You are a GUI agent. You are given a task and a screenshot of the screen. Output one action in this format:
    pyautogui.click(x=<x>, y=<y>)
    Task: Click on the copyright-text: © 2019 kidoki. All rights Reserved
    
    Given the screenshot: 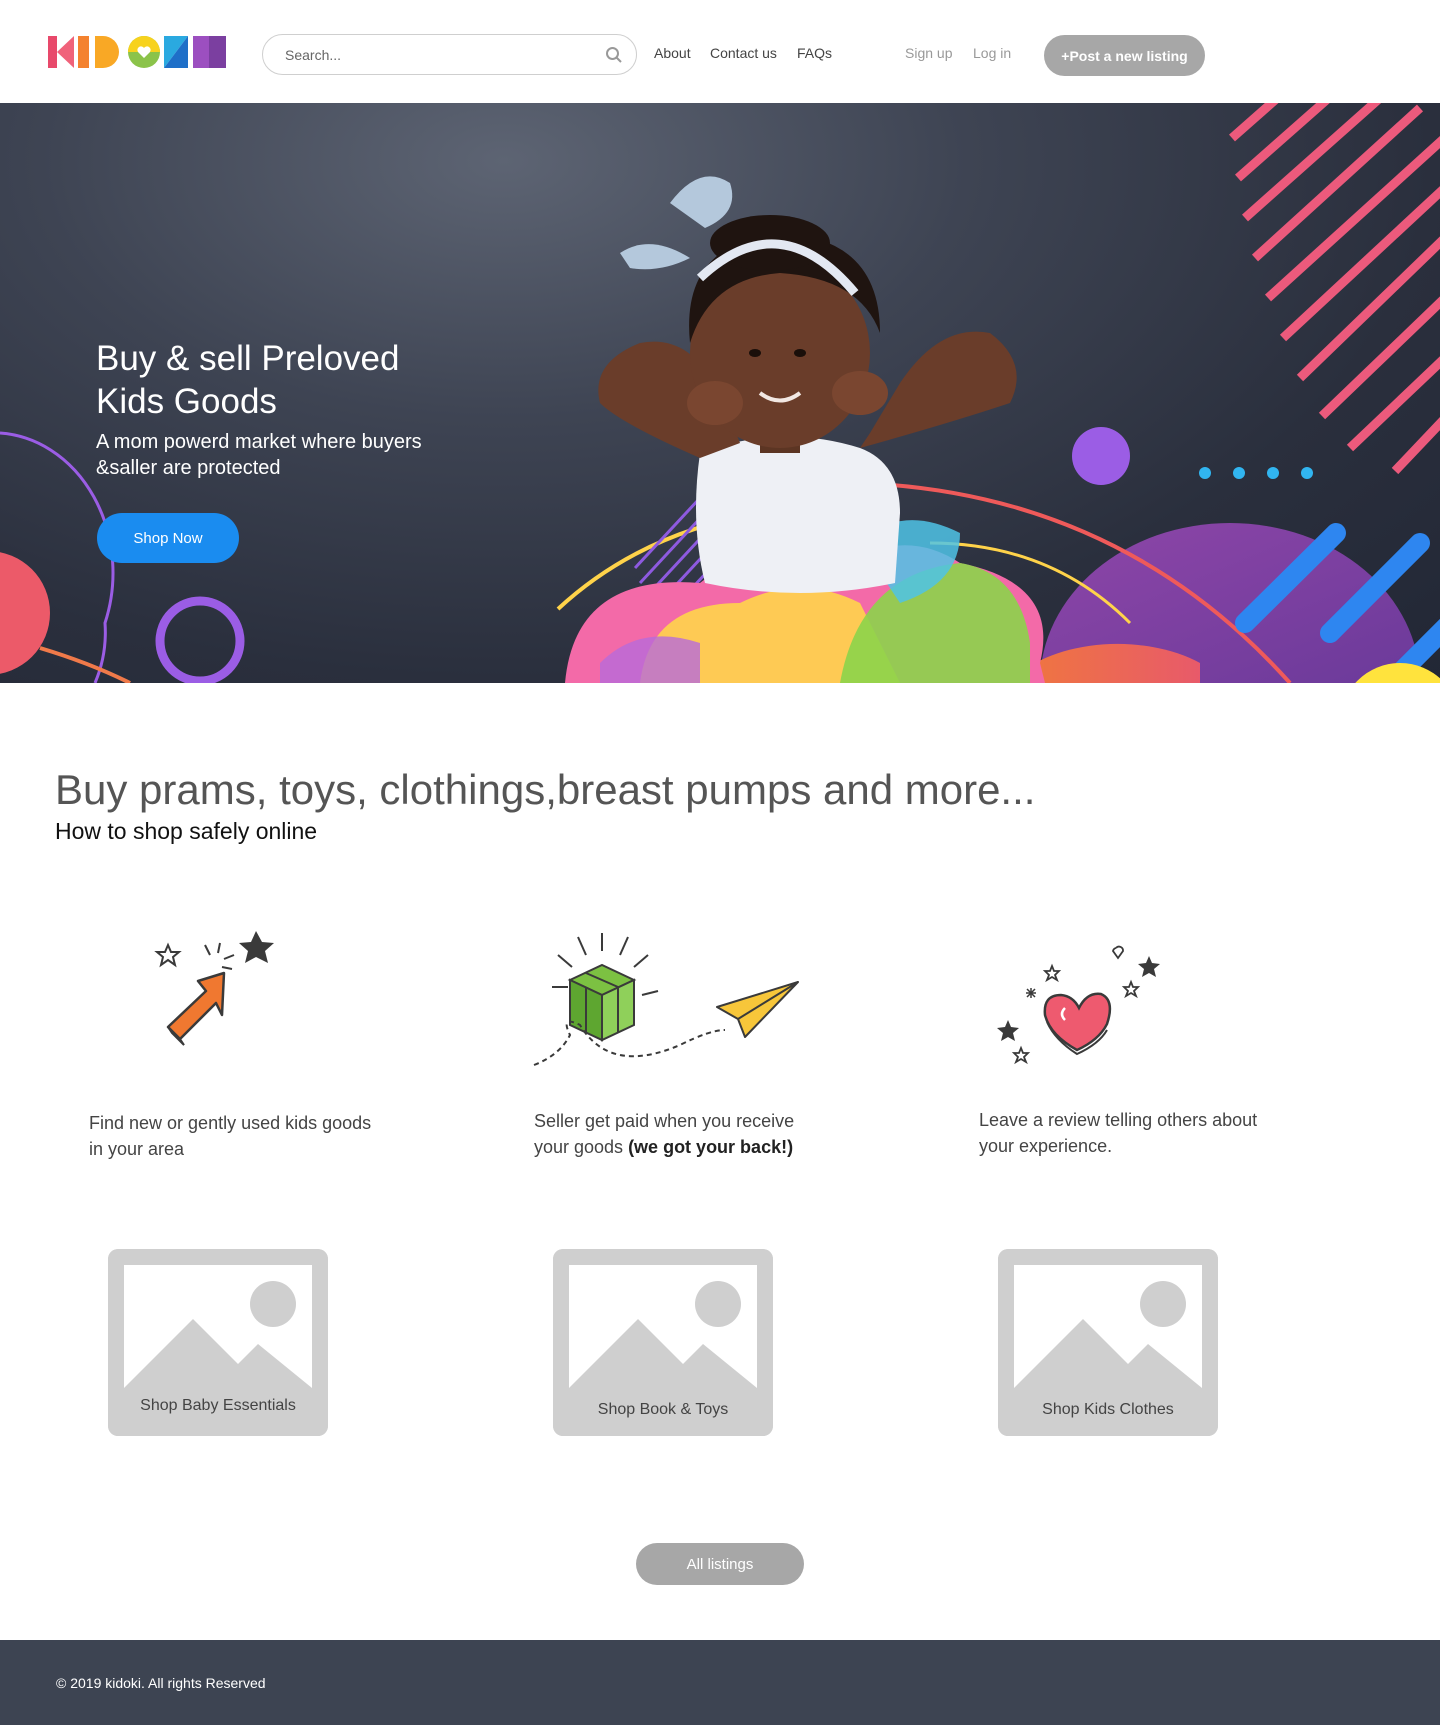 What is the action you would take?
    pyautogui.click(x=161, y=1683)
    